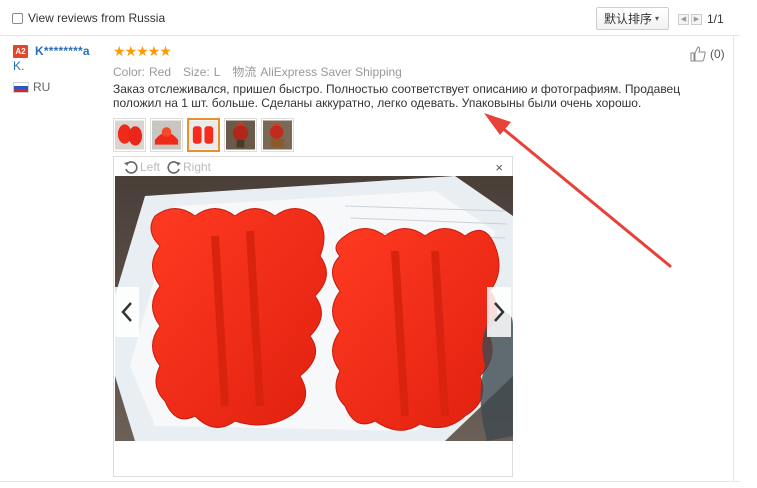 The width and height of the screenshot is (757, 488). What do you see at coordinates (97, 18) in the screenshot?
I see `country-filter-label: View reviews from Russia` at bounding box center [97, 18].